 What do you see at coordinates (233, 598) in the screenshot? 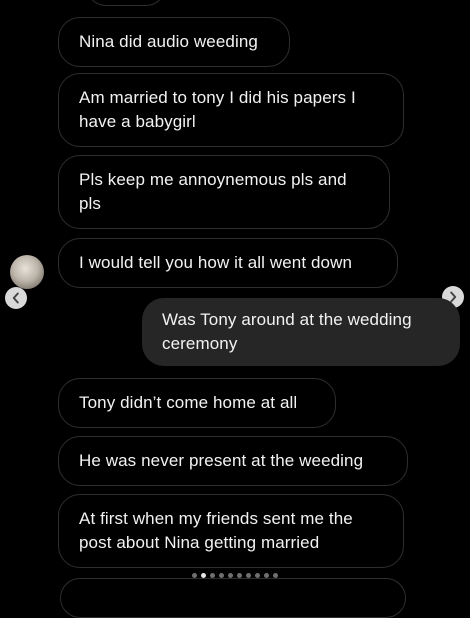
I see `partial-message-bubble-bottom` at bounding box center [233, 598].